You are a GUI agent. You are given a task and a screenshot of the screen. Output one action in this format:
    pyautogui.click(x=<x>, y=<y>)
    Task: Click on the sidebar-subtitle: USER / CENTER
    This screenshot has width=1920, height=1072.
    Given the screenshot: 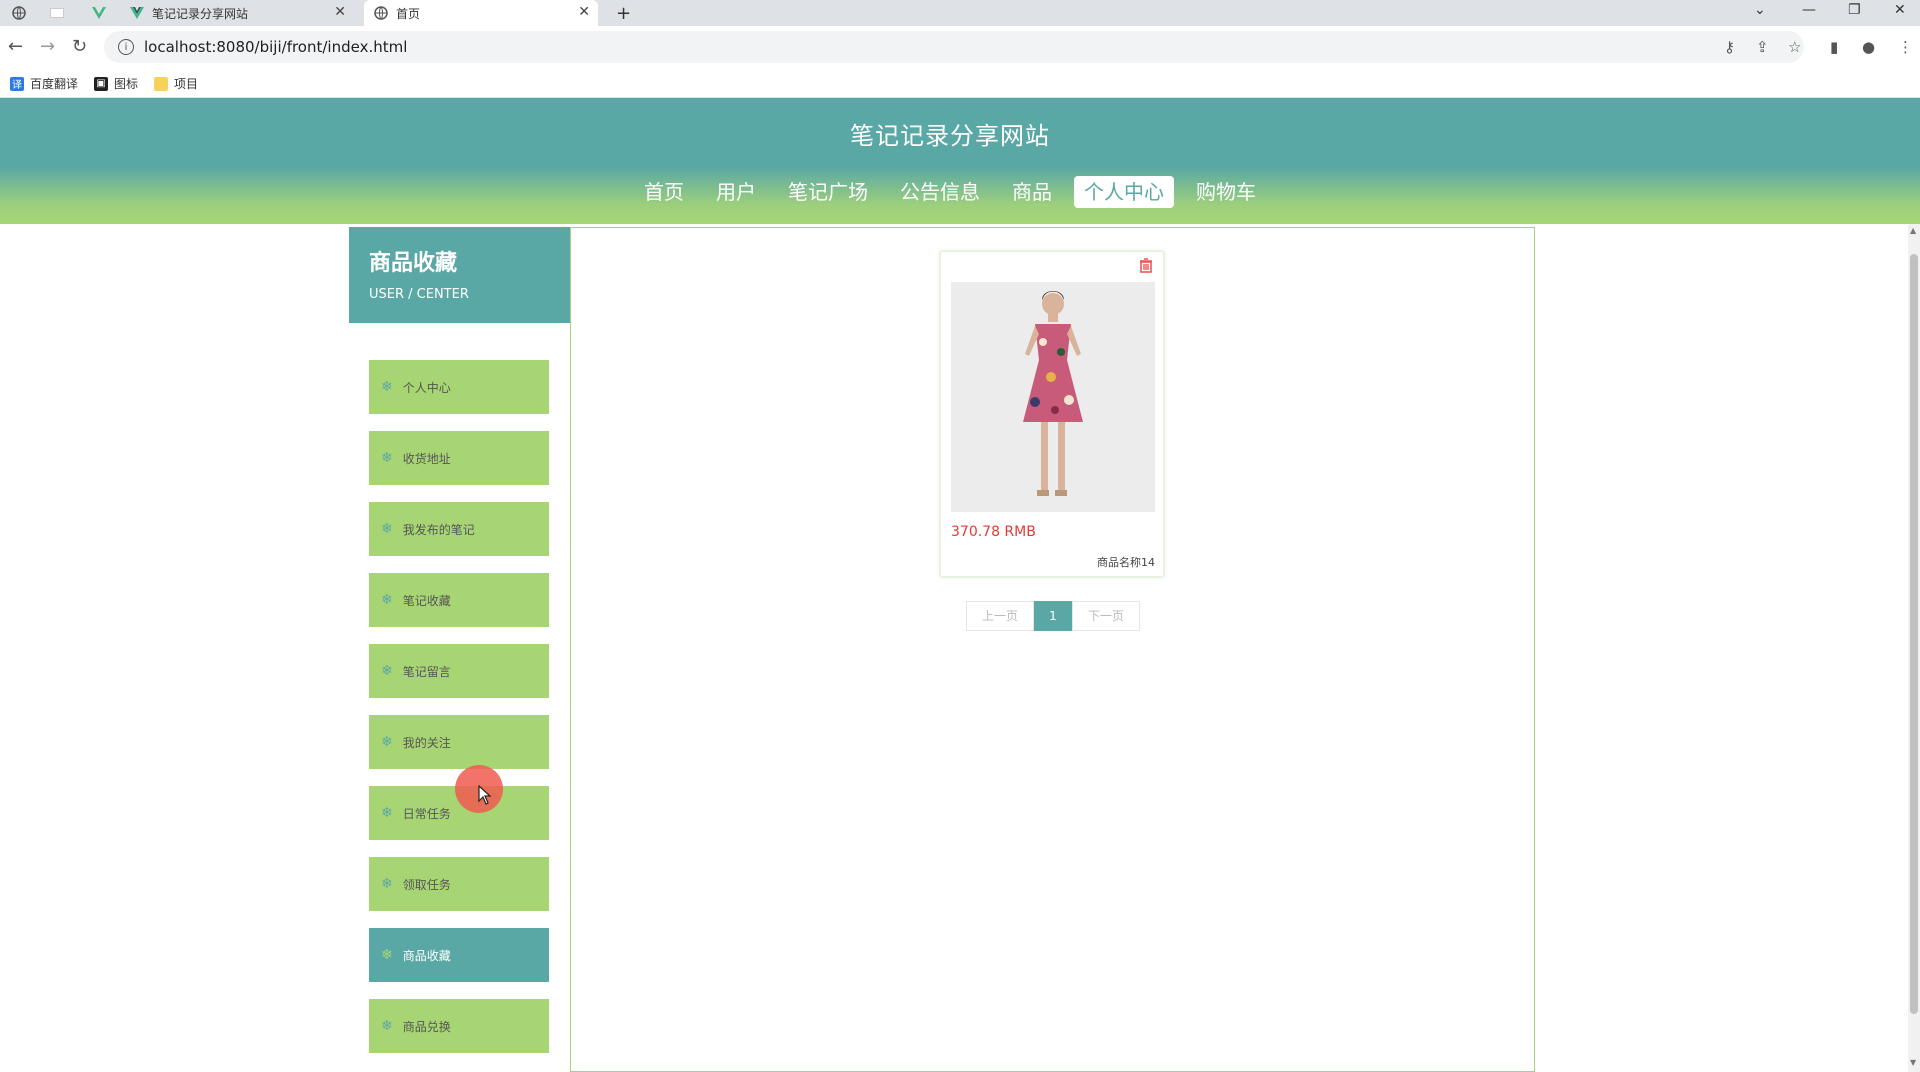 What is the action you would take?
    pyautogui.click(x=419, y=294)
    